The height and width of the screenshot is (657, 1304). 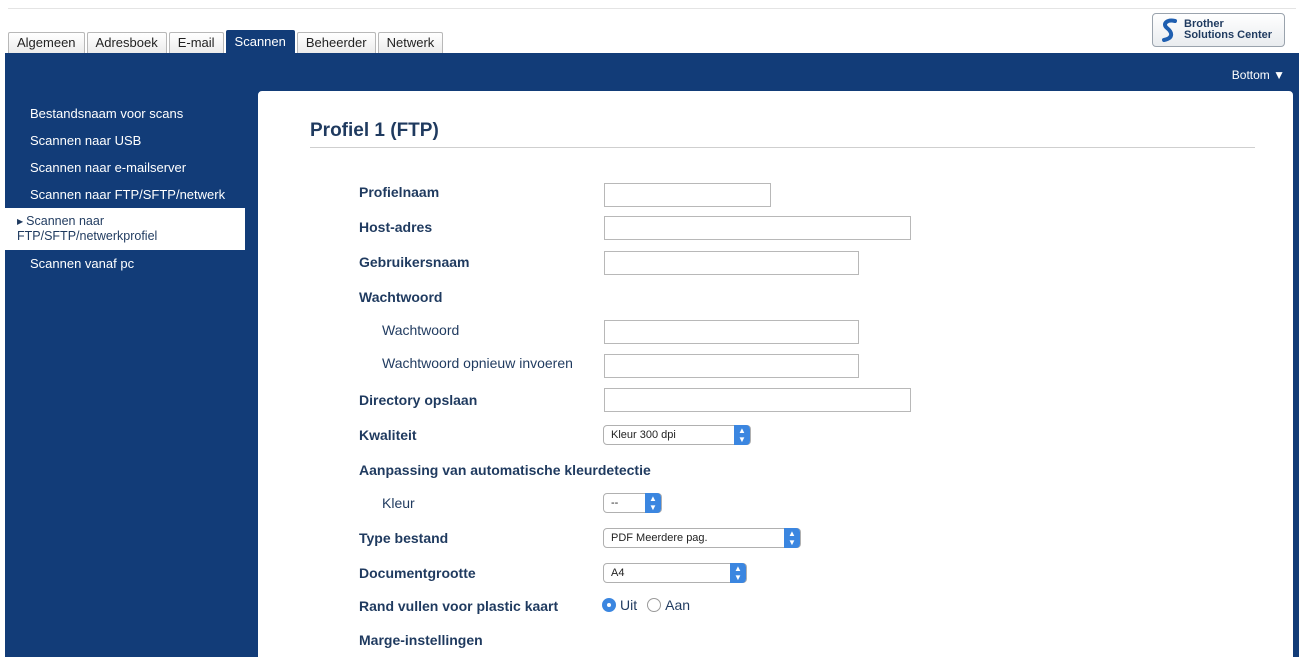 I want to click on plastic-card-radio-aan, so click(x=654, y=605).